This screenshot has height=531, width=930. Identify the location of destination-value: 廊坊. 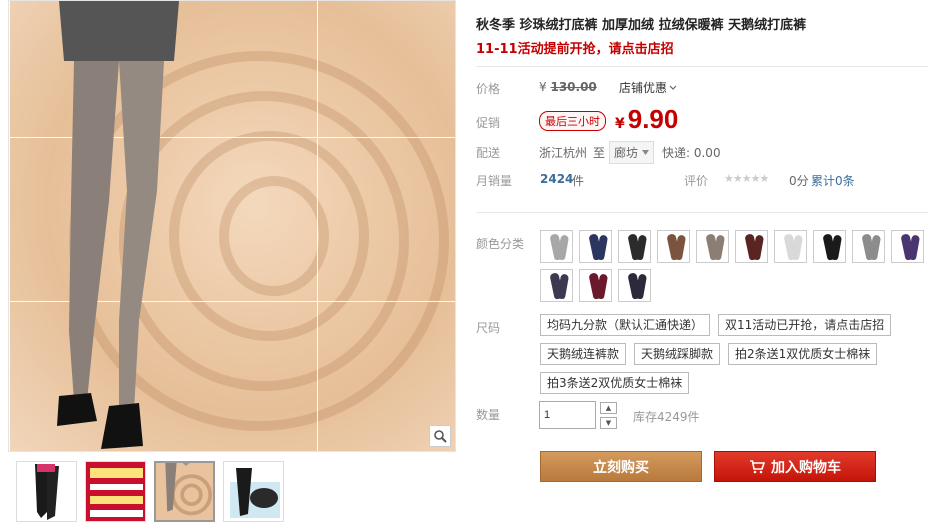
(626, 153).